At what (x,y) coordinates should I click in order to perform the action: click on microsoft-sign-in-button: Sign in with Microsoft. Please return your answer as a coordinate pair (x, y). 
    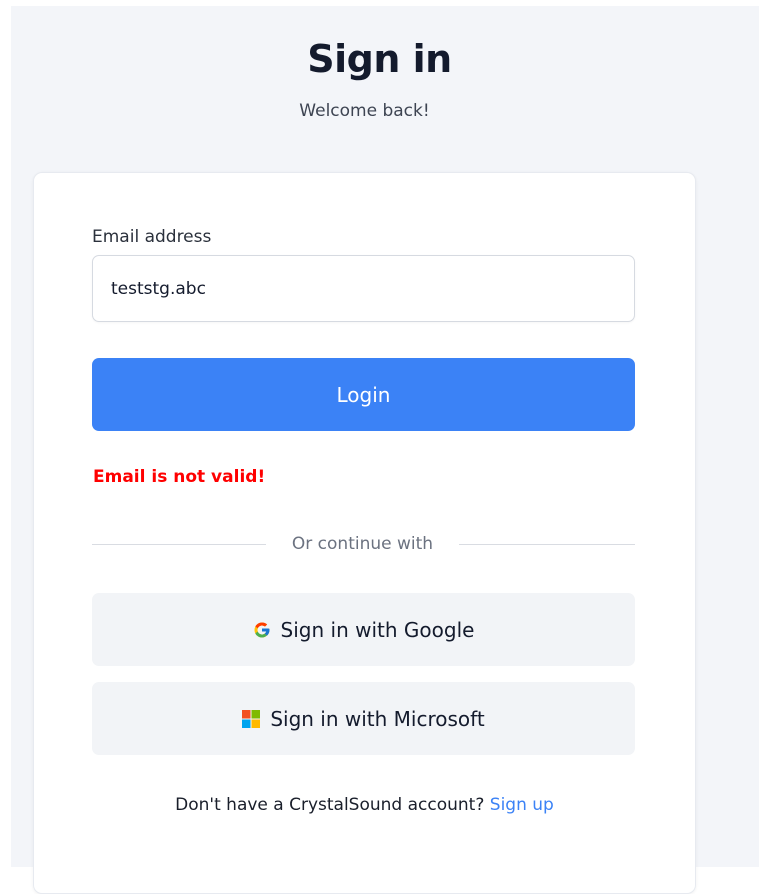
    Looking at the image, I should click on (363, 718).